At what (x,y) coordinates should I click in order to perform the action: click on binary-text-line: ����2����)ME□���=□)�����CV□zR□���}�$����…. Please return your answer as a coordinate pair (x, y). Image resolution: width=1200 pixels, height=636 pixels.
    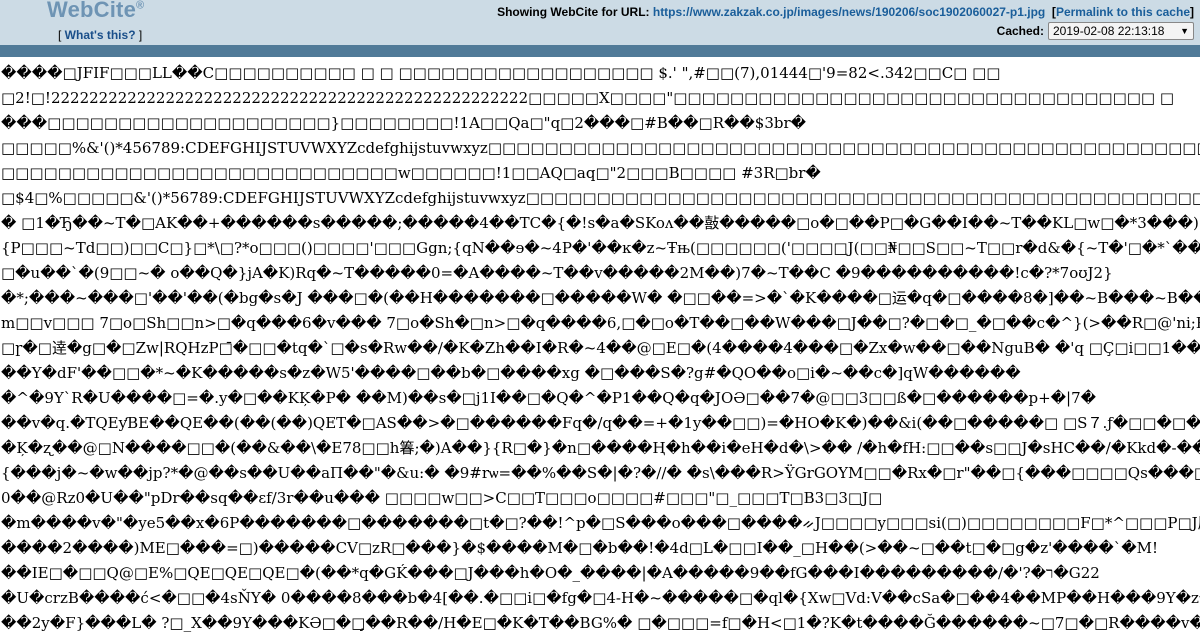
    Looking at the image, I should click on (580, 548).